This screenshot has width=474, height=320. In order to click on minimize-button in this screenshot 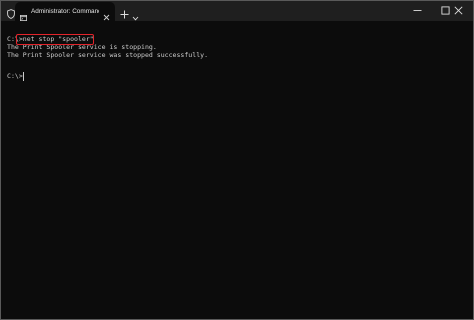, I will do `click(418, 11)`.